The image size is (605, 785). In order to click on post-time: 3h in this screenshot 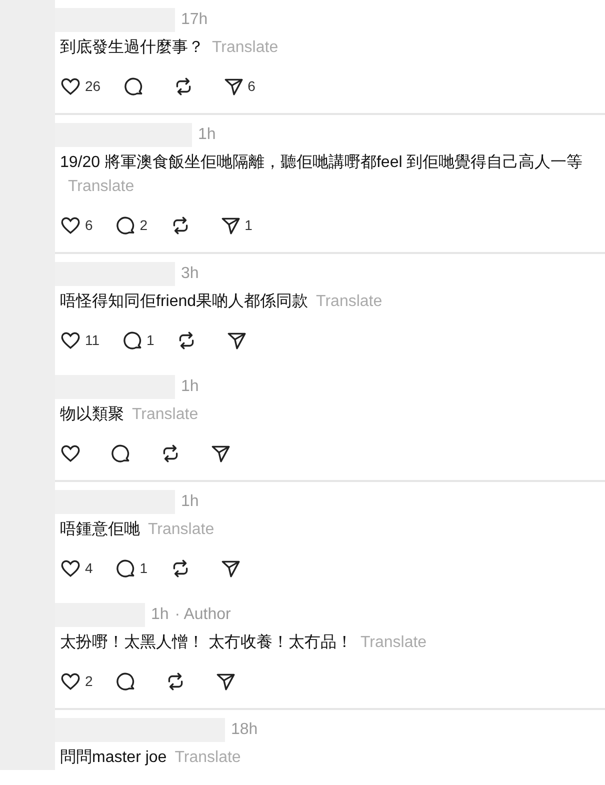, I will do `click(190, 274)`.